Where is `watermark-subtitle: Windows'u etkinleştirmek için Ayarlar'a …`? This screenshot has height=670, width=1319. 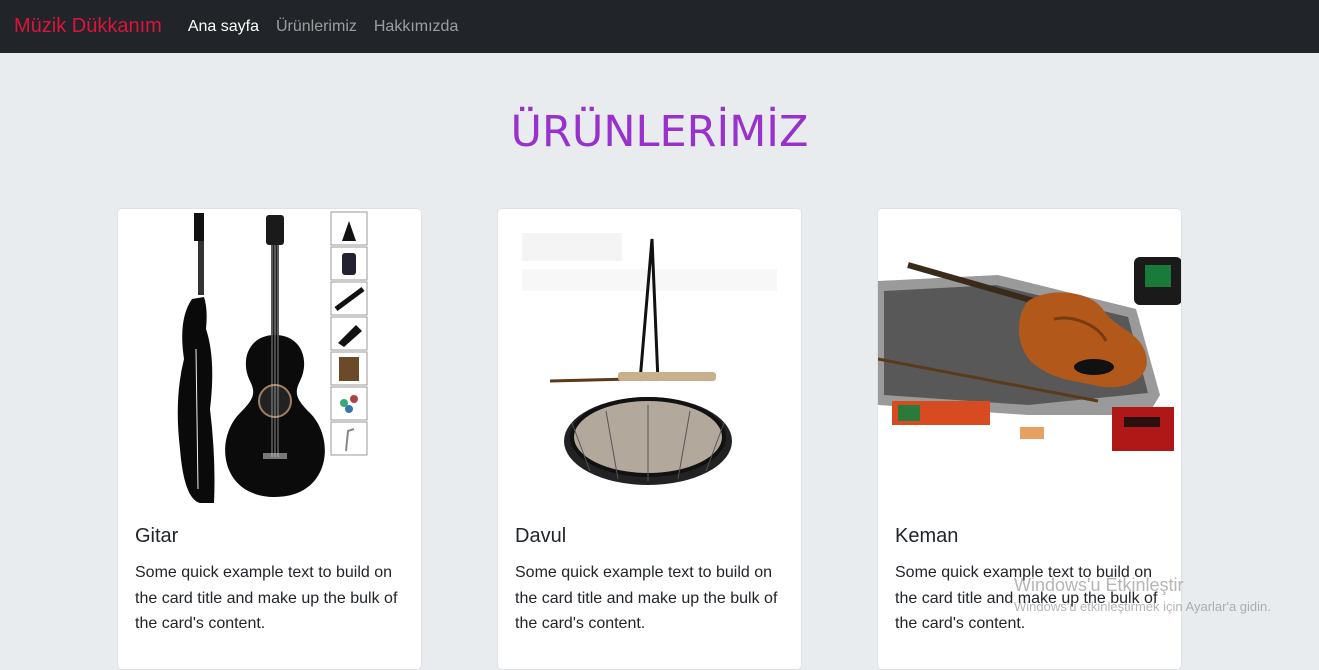
watermark-subtitle: Windows'u etkinleştirmek için Ayarlar'a … is located at coordinates (1142, 606).